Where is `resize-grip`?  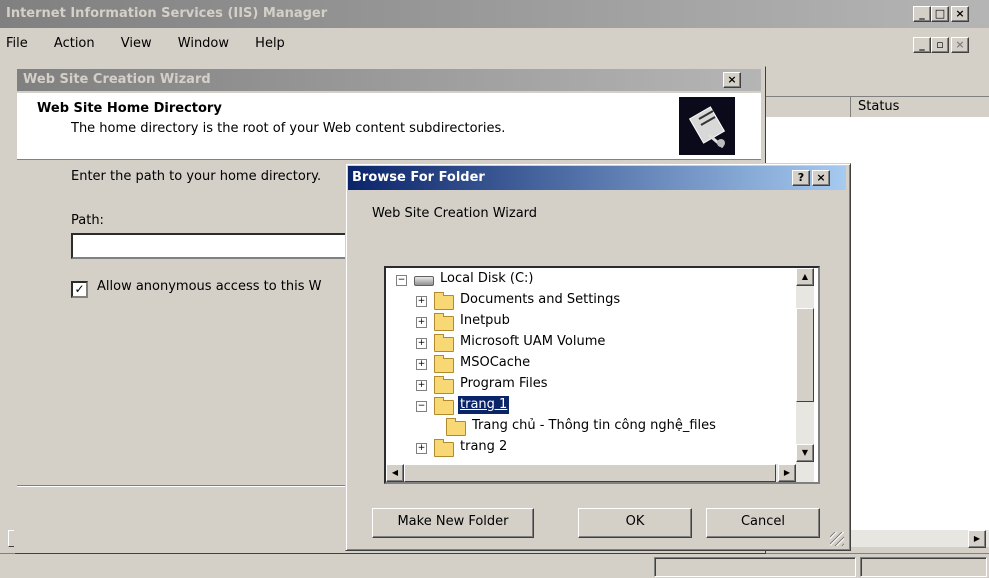
resize-grip is located at coordinates (837, 539).